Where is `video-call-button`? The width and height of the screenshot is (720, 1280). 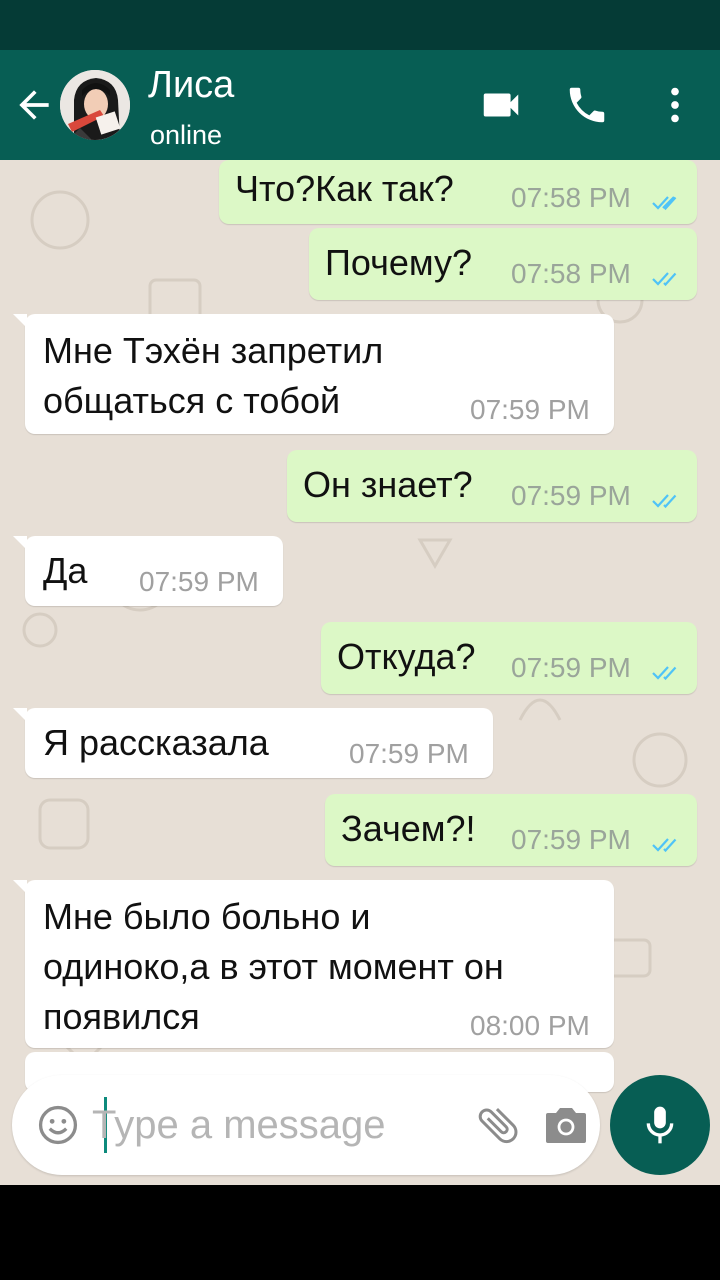 video-call-button is located at coordinates (501, 105).